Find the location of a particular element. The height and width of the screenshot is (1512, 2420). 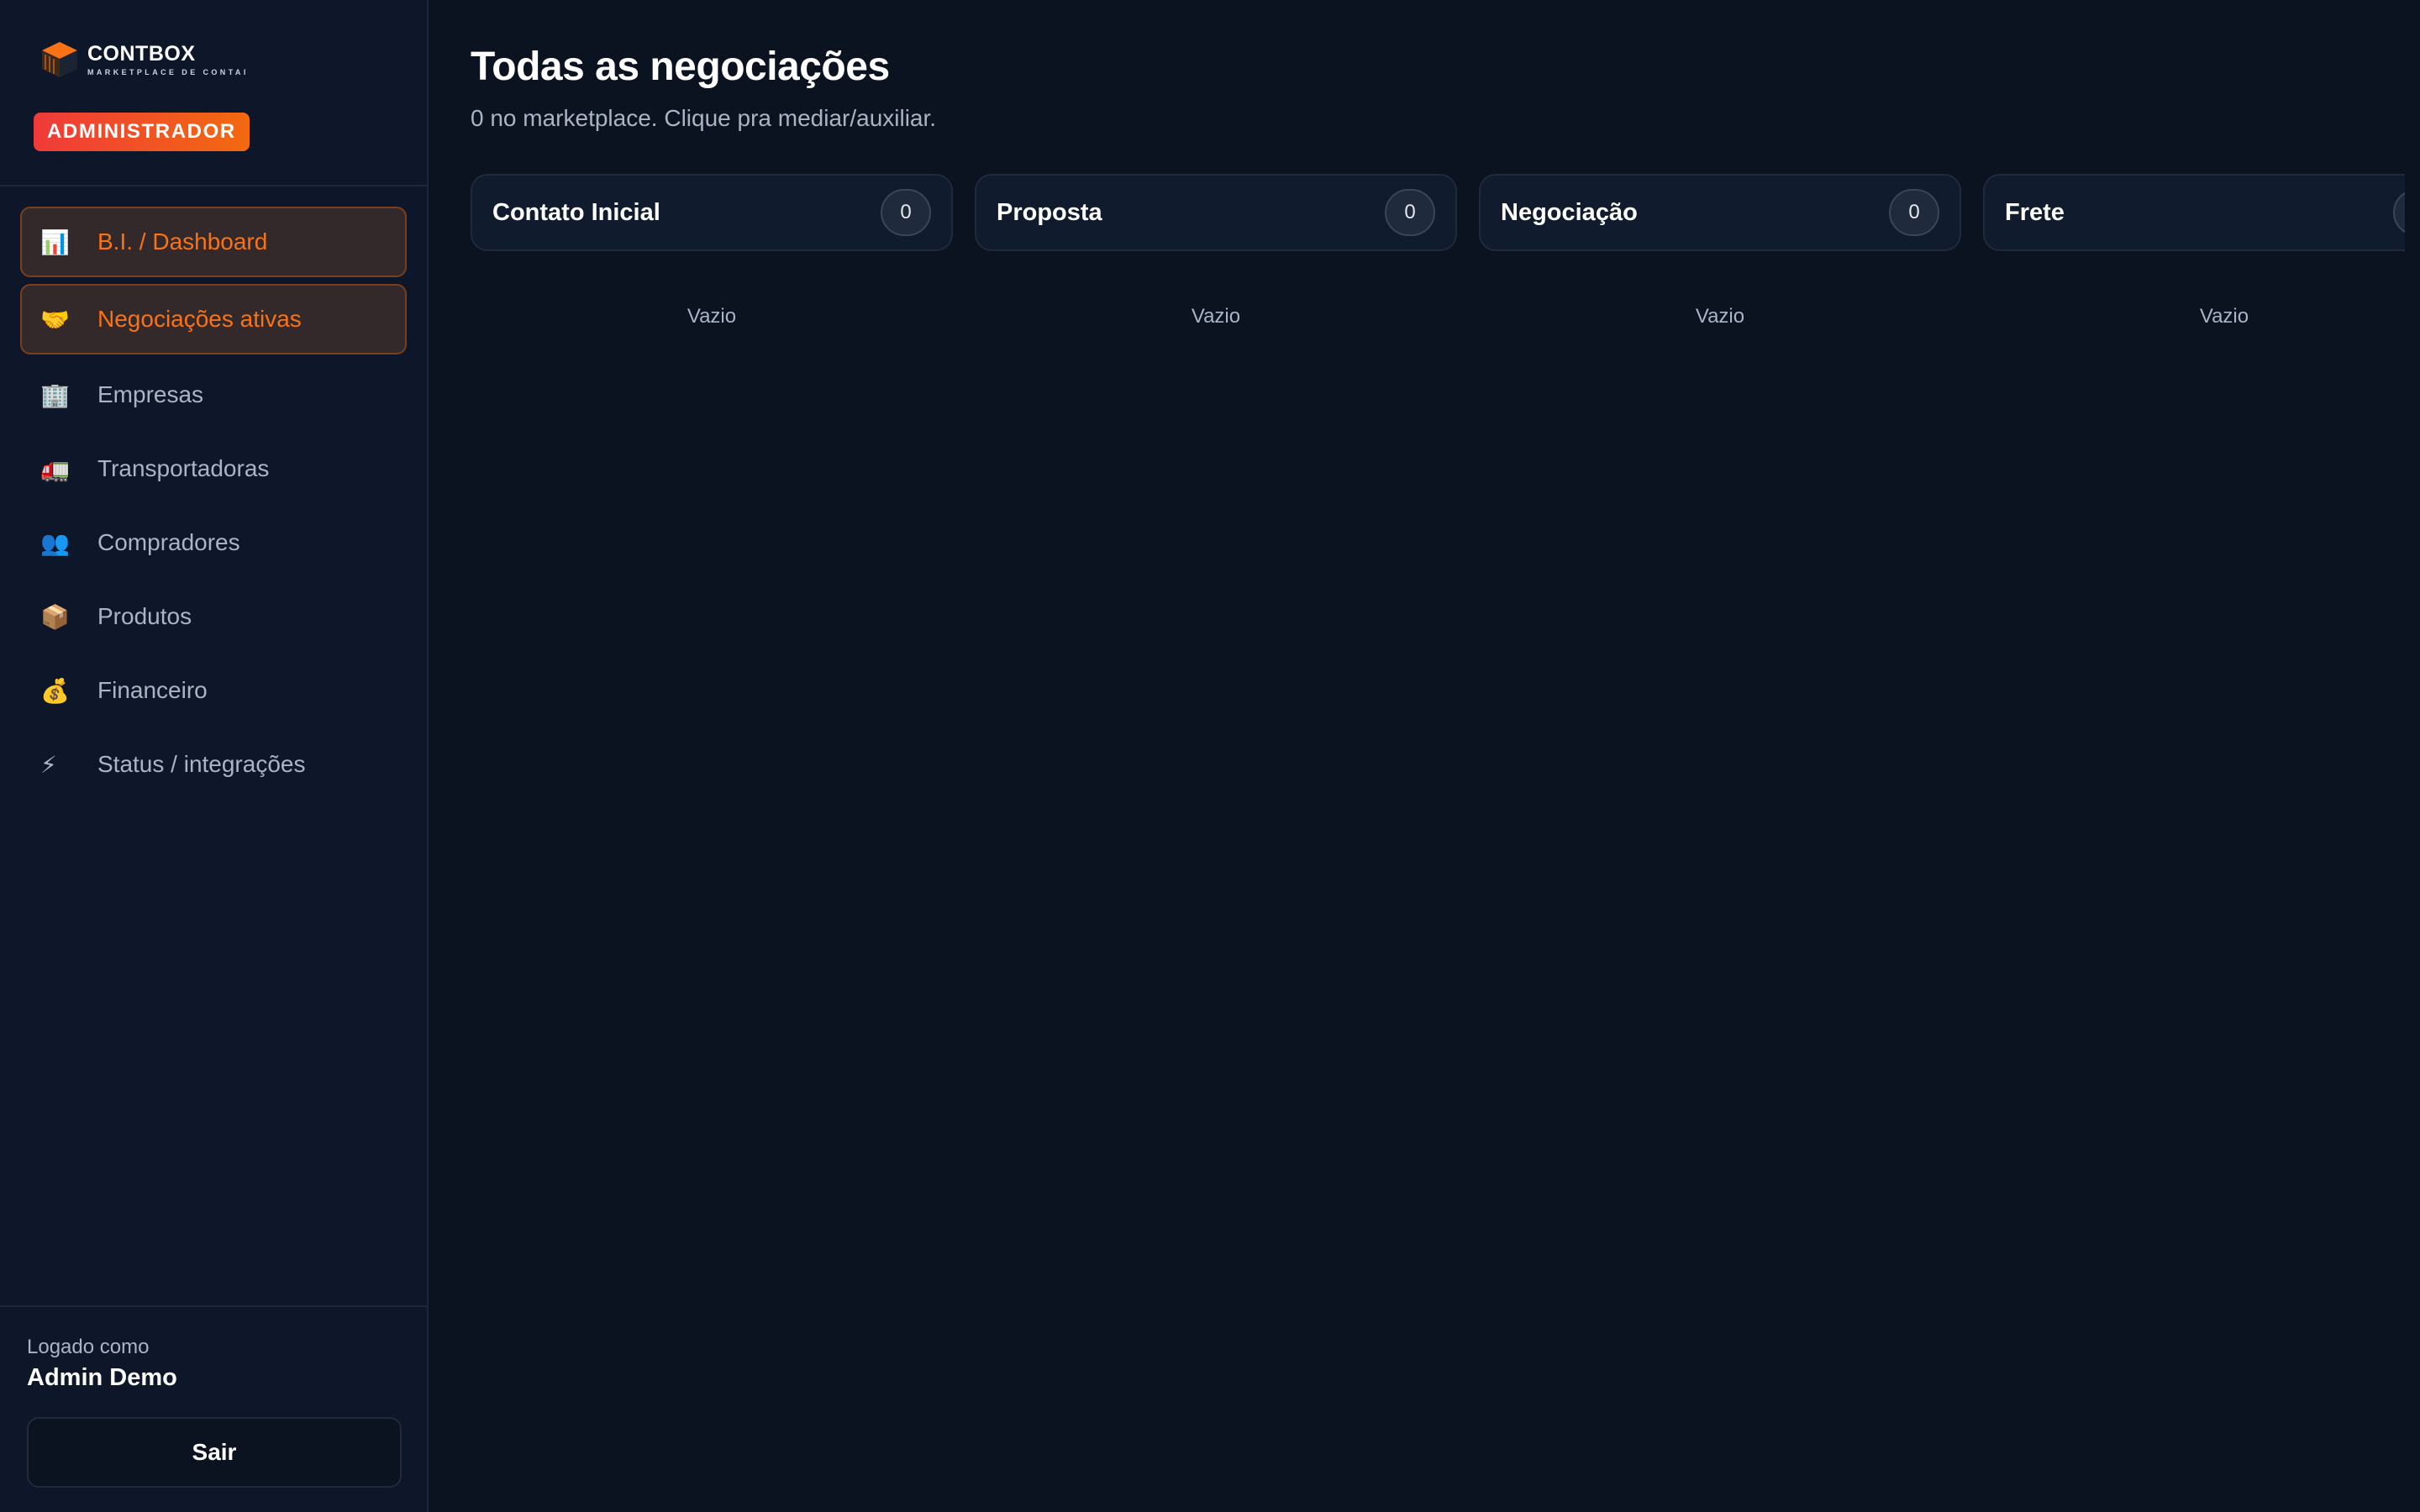

sidebar-item-0: 📊 B.I. / Dashboard is located at coordinates (214, 242).